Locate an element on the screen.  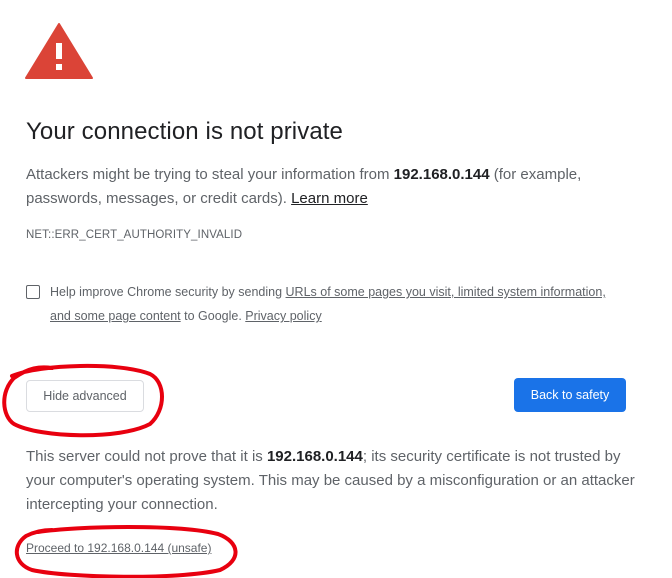
error-code: NET::ERR_CERT_AUTHORITY_INVALID is located at coordinates (134, 235).